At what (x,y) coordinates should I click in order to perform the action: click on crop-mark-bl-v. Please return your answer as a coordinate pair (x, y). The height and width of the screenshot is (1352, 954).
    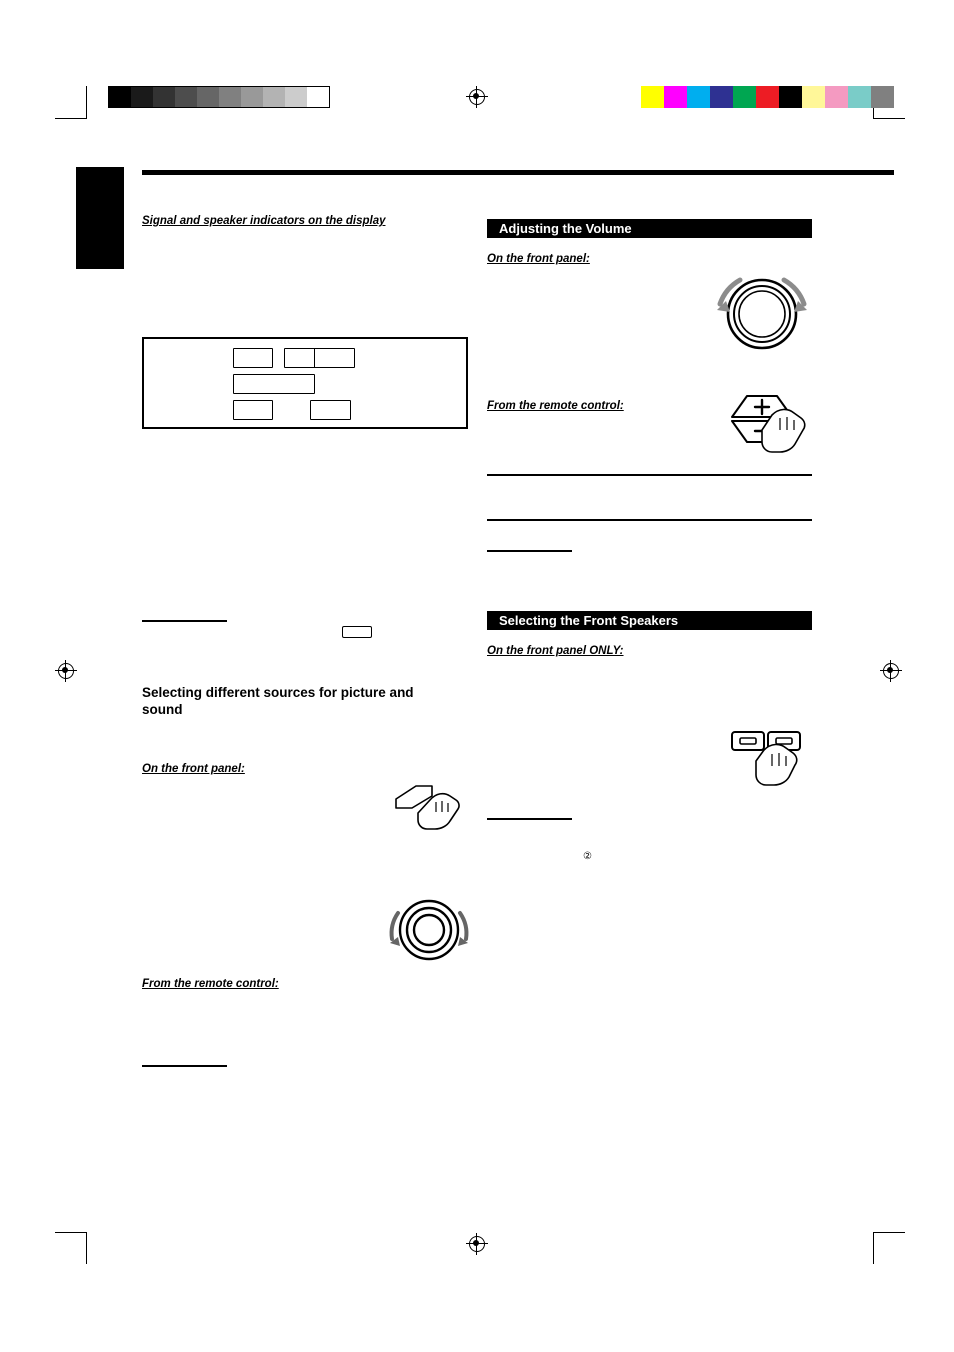
    Looking at the image, I should click on (86, 1248).